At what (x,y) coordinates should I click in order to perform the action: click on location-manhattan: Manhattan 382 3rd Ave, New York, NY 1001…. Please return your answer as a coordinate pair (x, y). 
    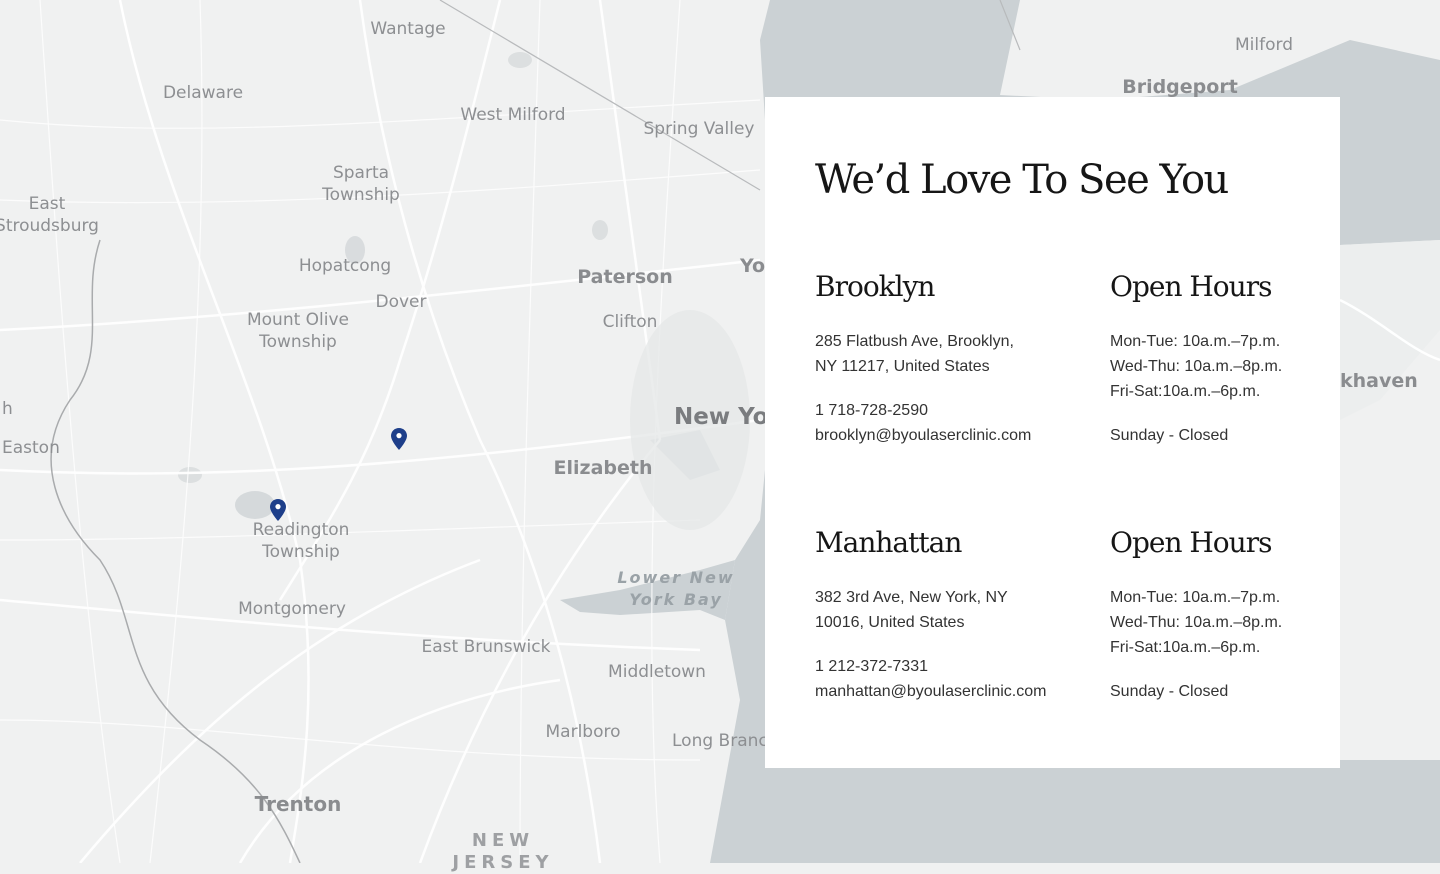
    Looking at the image, I should click on (950, 614).